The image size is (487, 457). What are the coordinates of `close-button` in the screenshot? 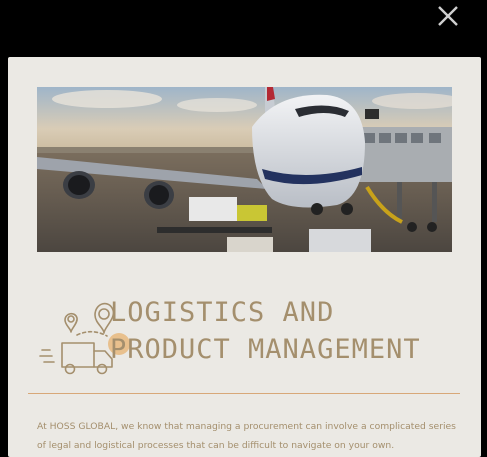 It's located at (448, 16).